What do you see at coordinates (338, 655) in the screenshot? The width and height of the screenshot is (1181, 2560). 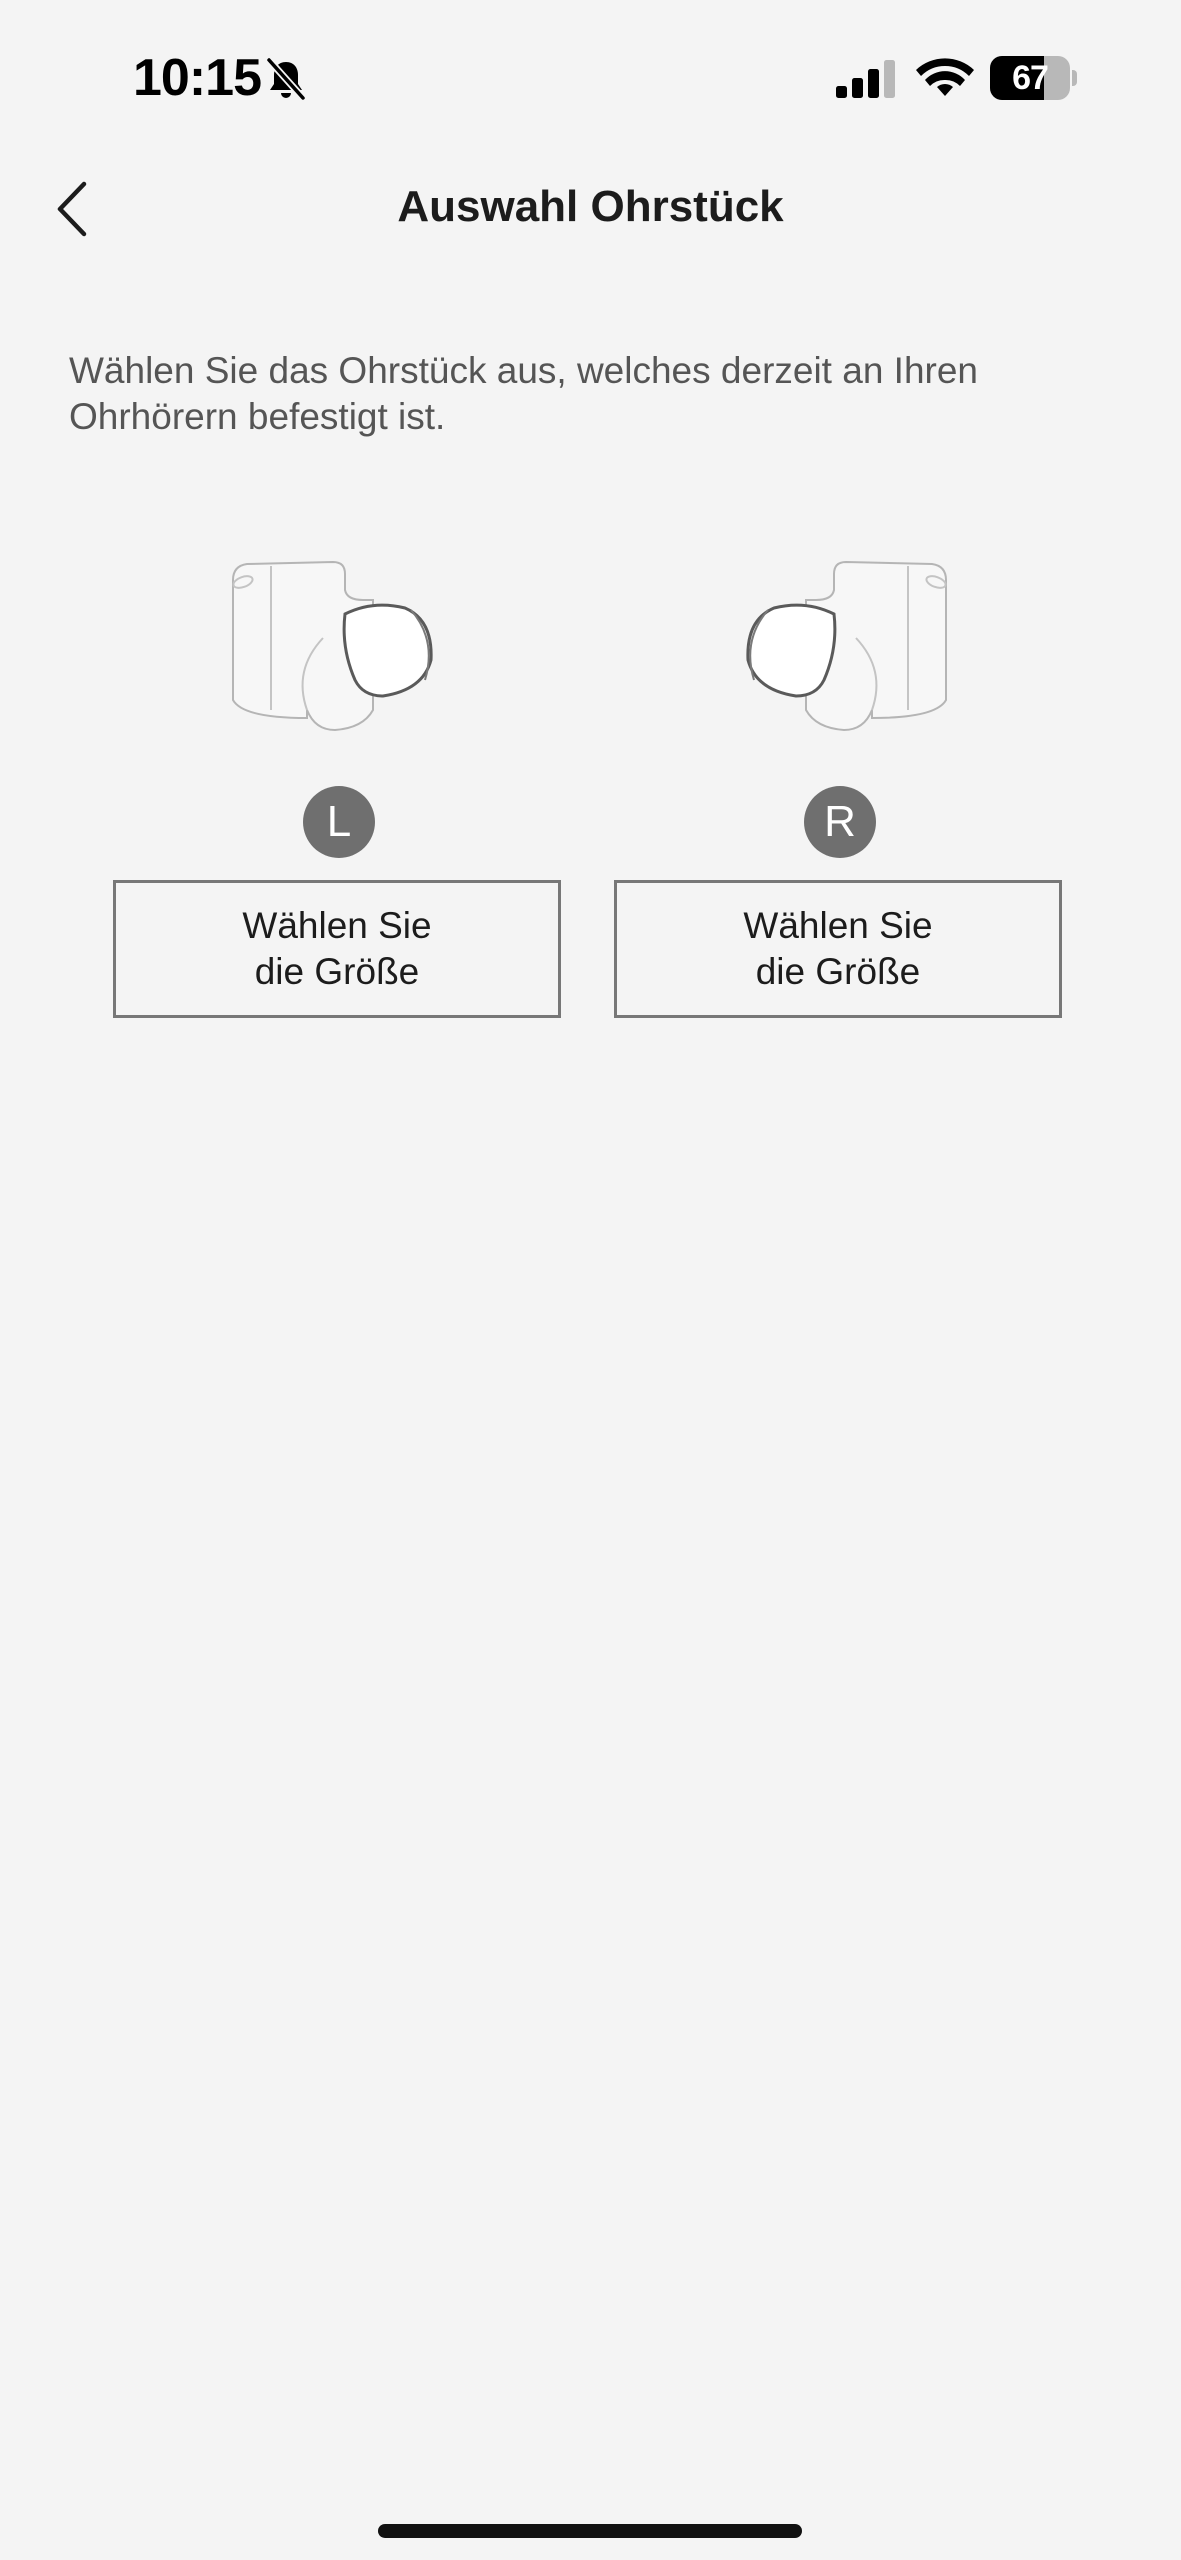 I see `left-earbud-illustration` at bounding box center [338, 655].